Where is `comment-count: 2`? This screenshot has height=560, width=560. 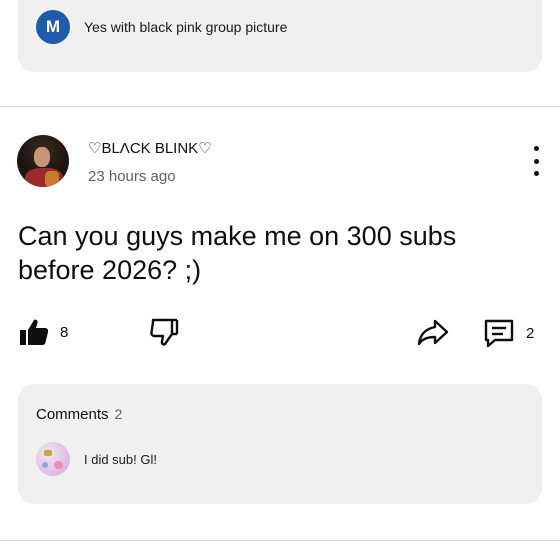
comment-count: 2 is located at coordinates (530, 333).